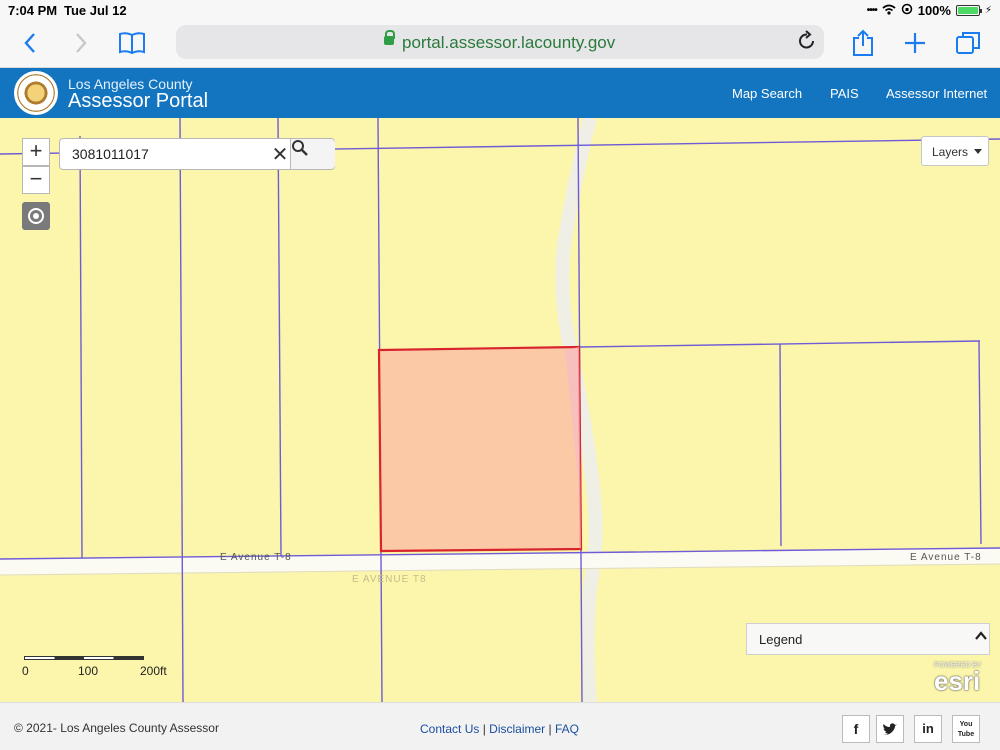 The image size is (1000, 750). Describe the element at coordinates (300, 148) in the screenshot. I see `search-icon` at that location.